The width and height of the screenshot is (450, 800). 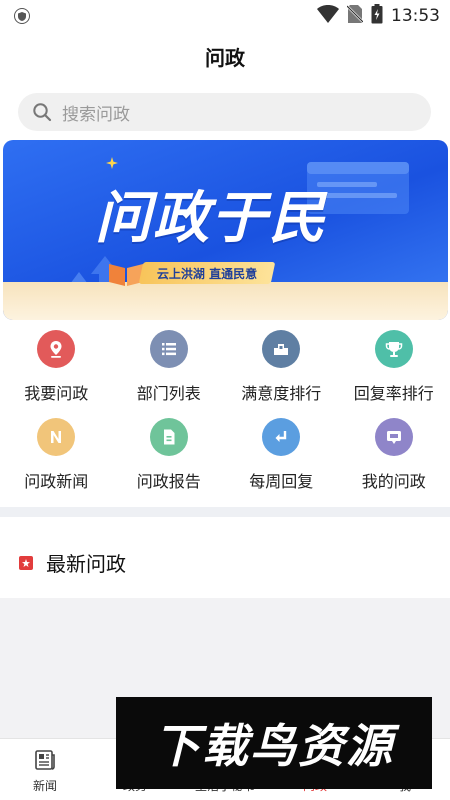 I want to click on banner-title: 问政于民, so click(x=211, y=218).